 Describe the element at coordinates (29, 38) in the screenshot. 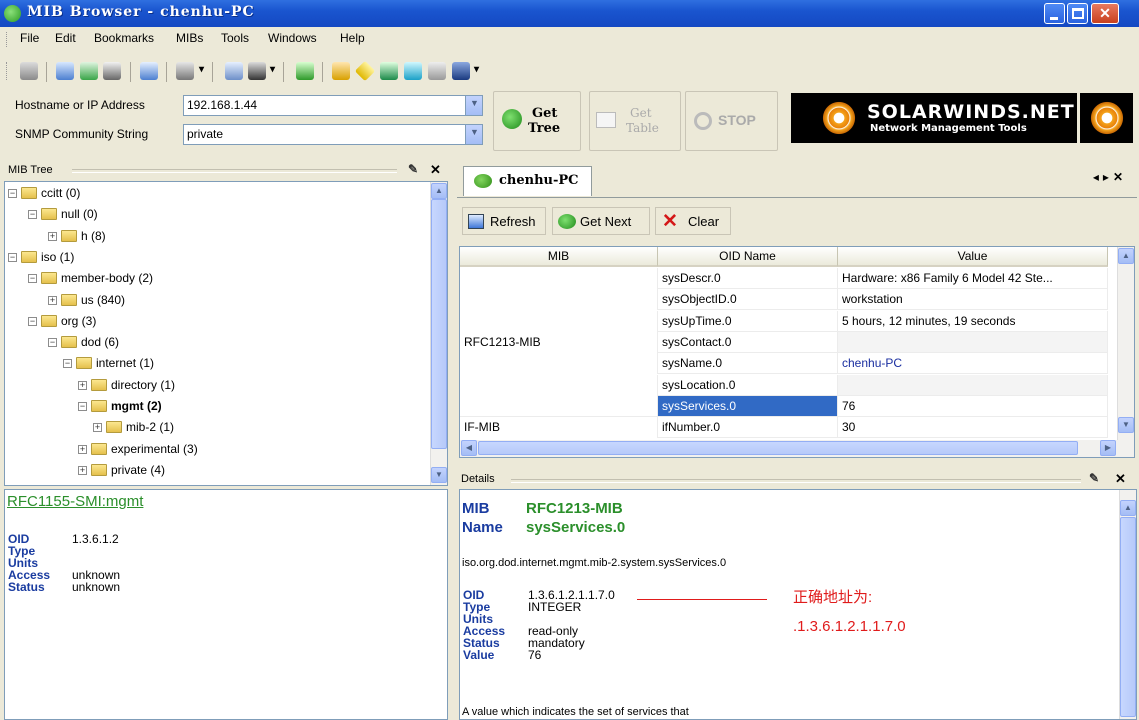

I see `menu-file: File` at that location.